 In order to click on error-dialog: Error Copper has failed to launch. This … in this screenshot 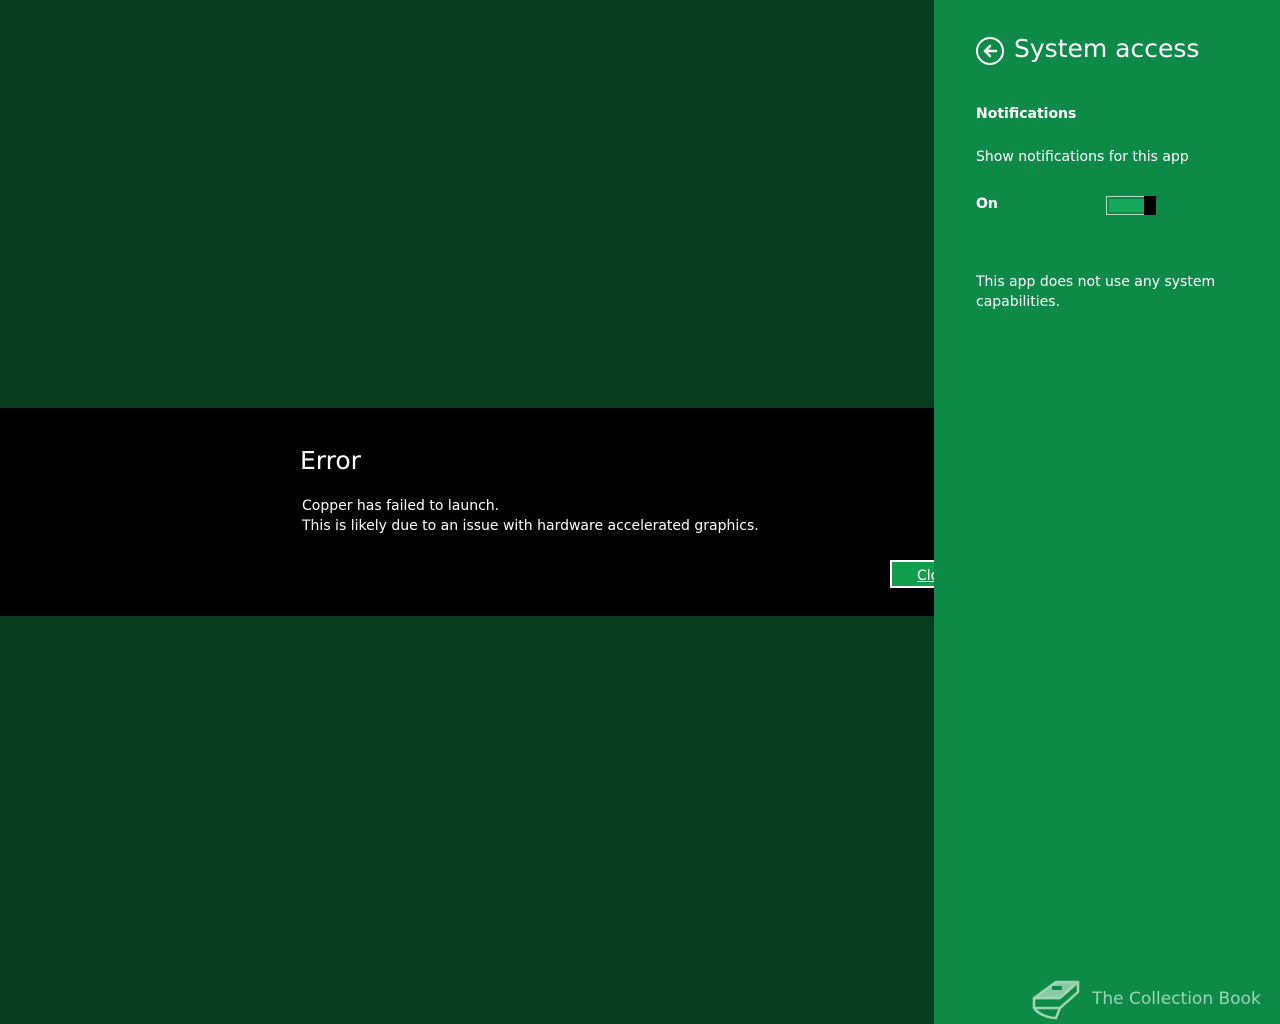, I will do `click(467, 512)`.